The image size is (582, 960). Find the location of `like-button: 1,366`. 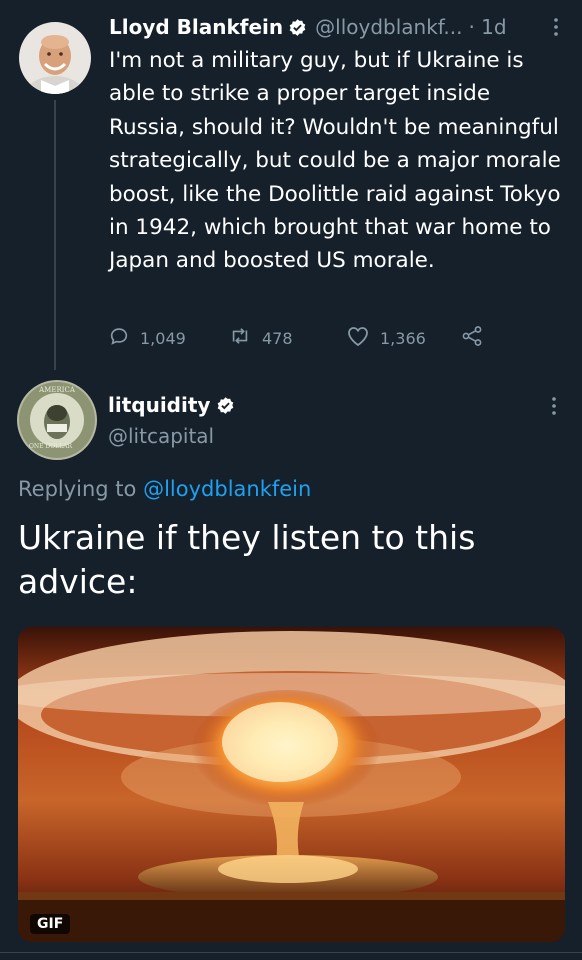

like-button: 1,366 is located at coordinates (386, 338).